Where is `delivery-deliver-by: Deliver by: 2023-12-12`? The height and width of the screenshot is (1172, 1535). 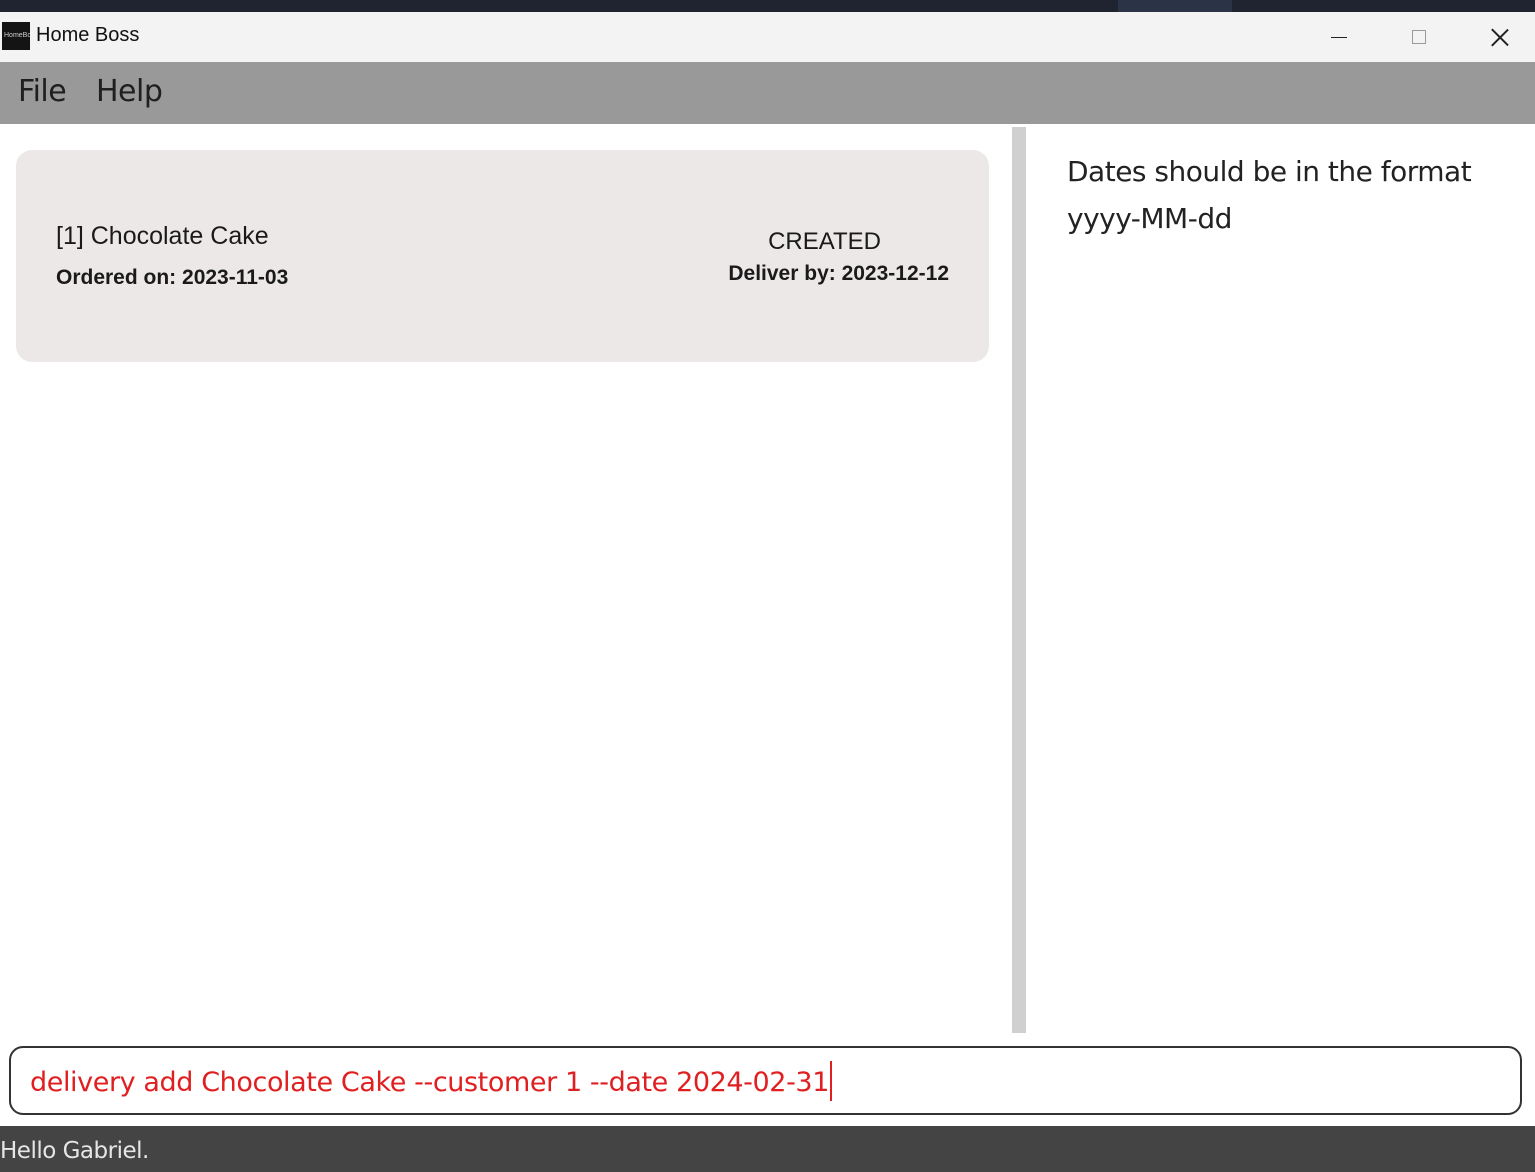
delivery-deliver-by: Deliver by: 2023-12-12 is located at coordinates (838, 273).